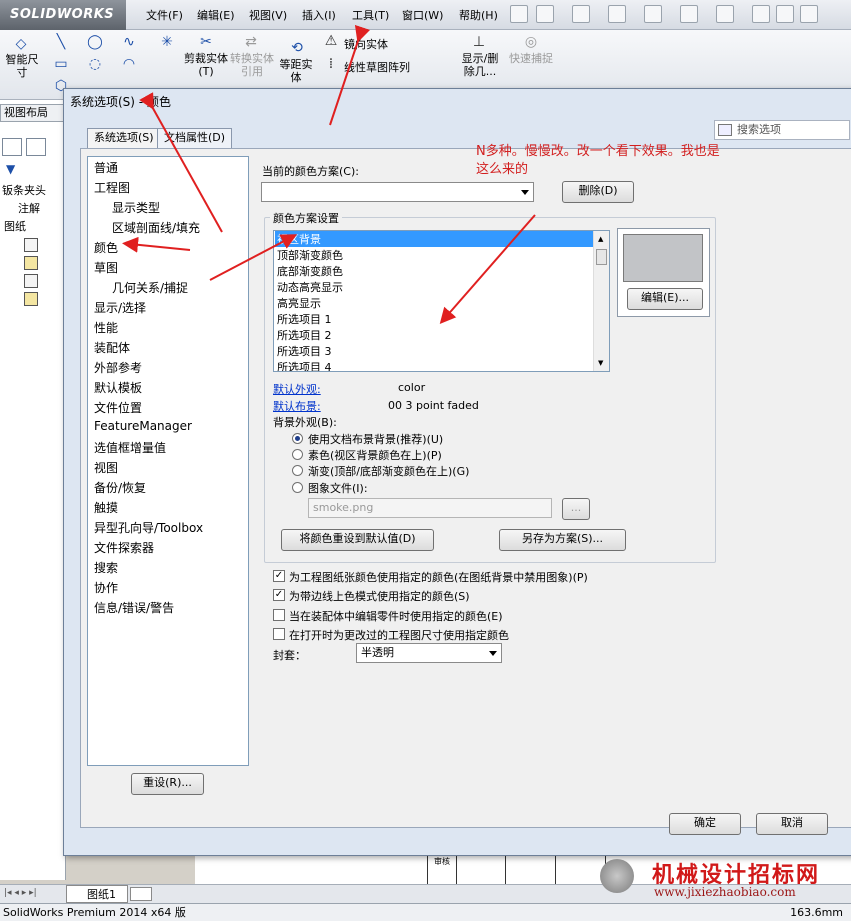 This screenshot has width=851, height=921. Describe the element at coordinates (24, 190) in the screenshot. I see `tree-item: 钣条夹头` at that location.